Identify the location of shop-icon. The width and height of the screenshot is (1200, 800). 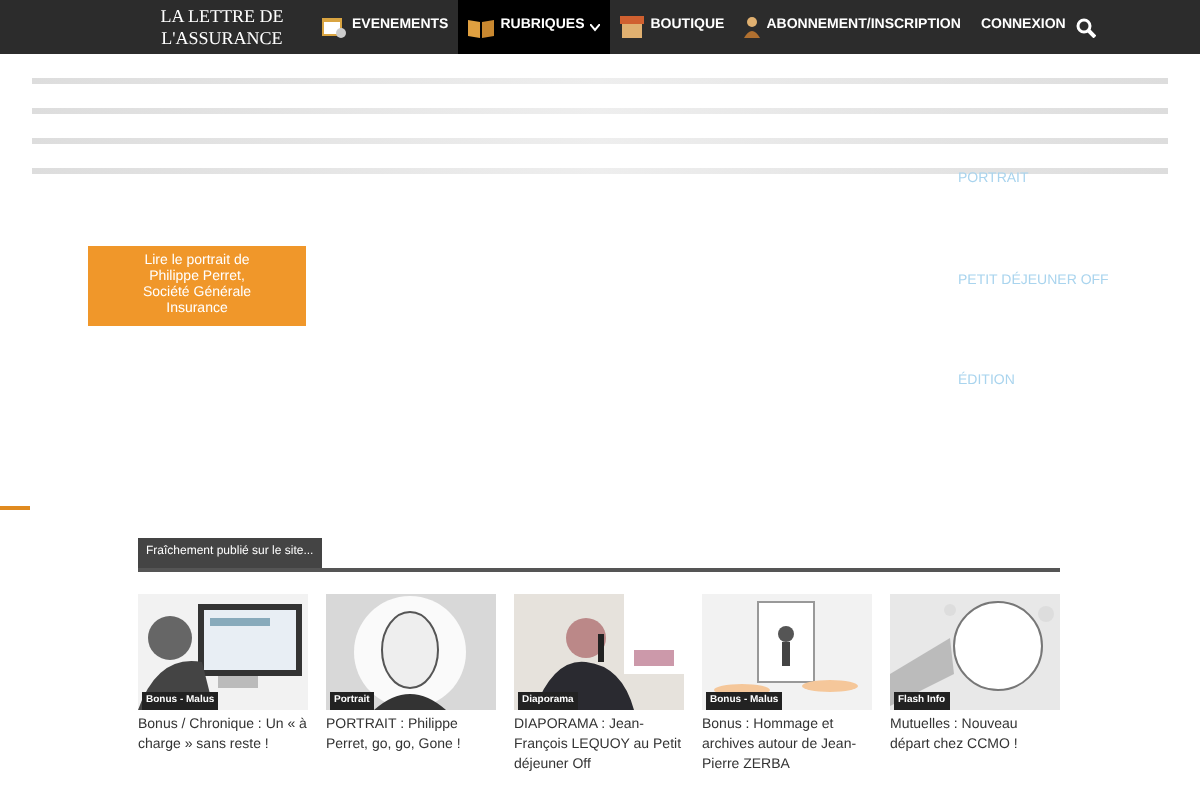
(632, 27).